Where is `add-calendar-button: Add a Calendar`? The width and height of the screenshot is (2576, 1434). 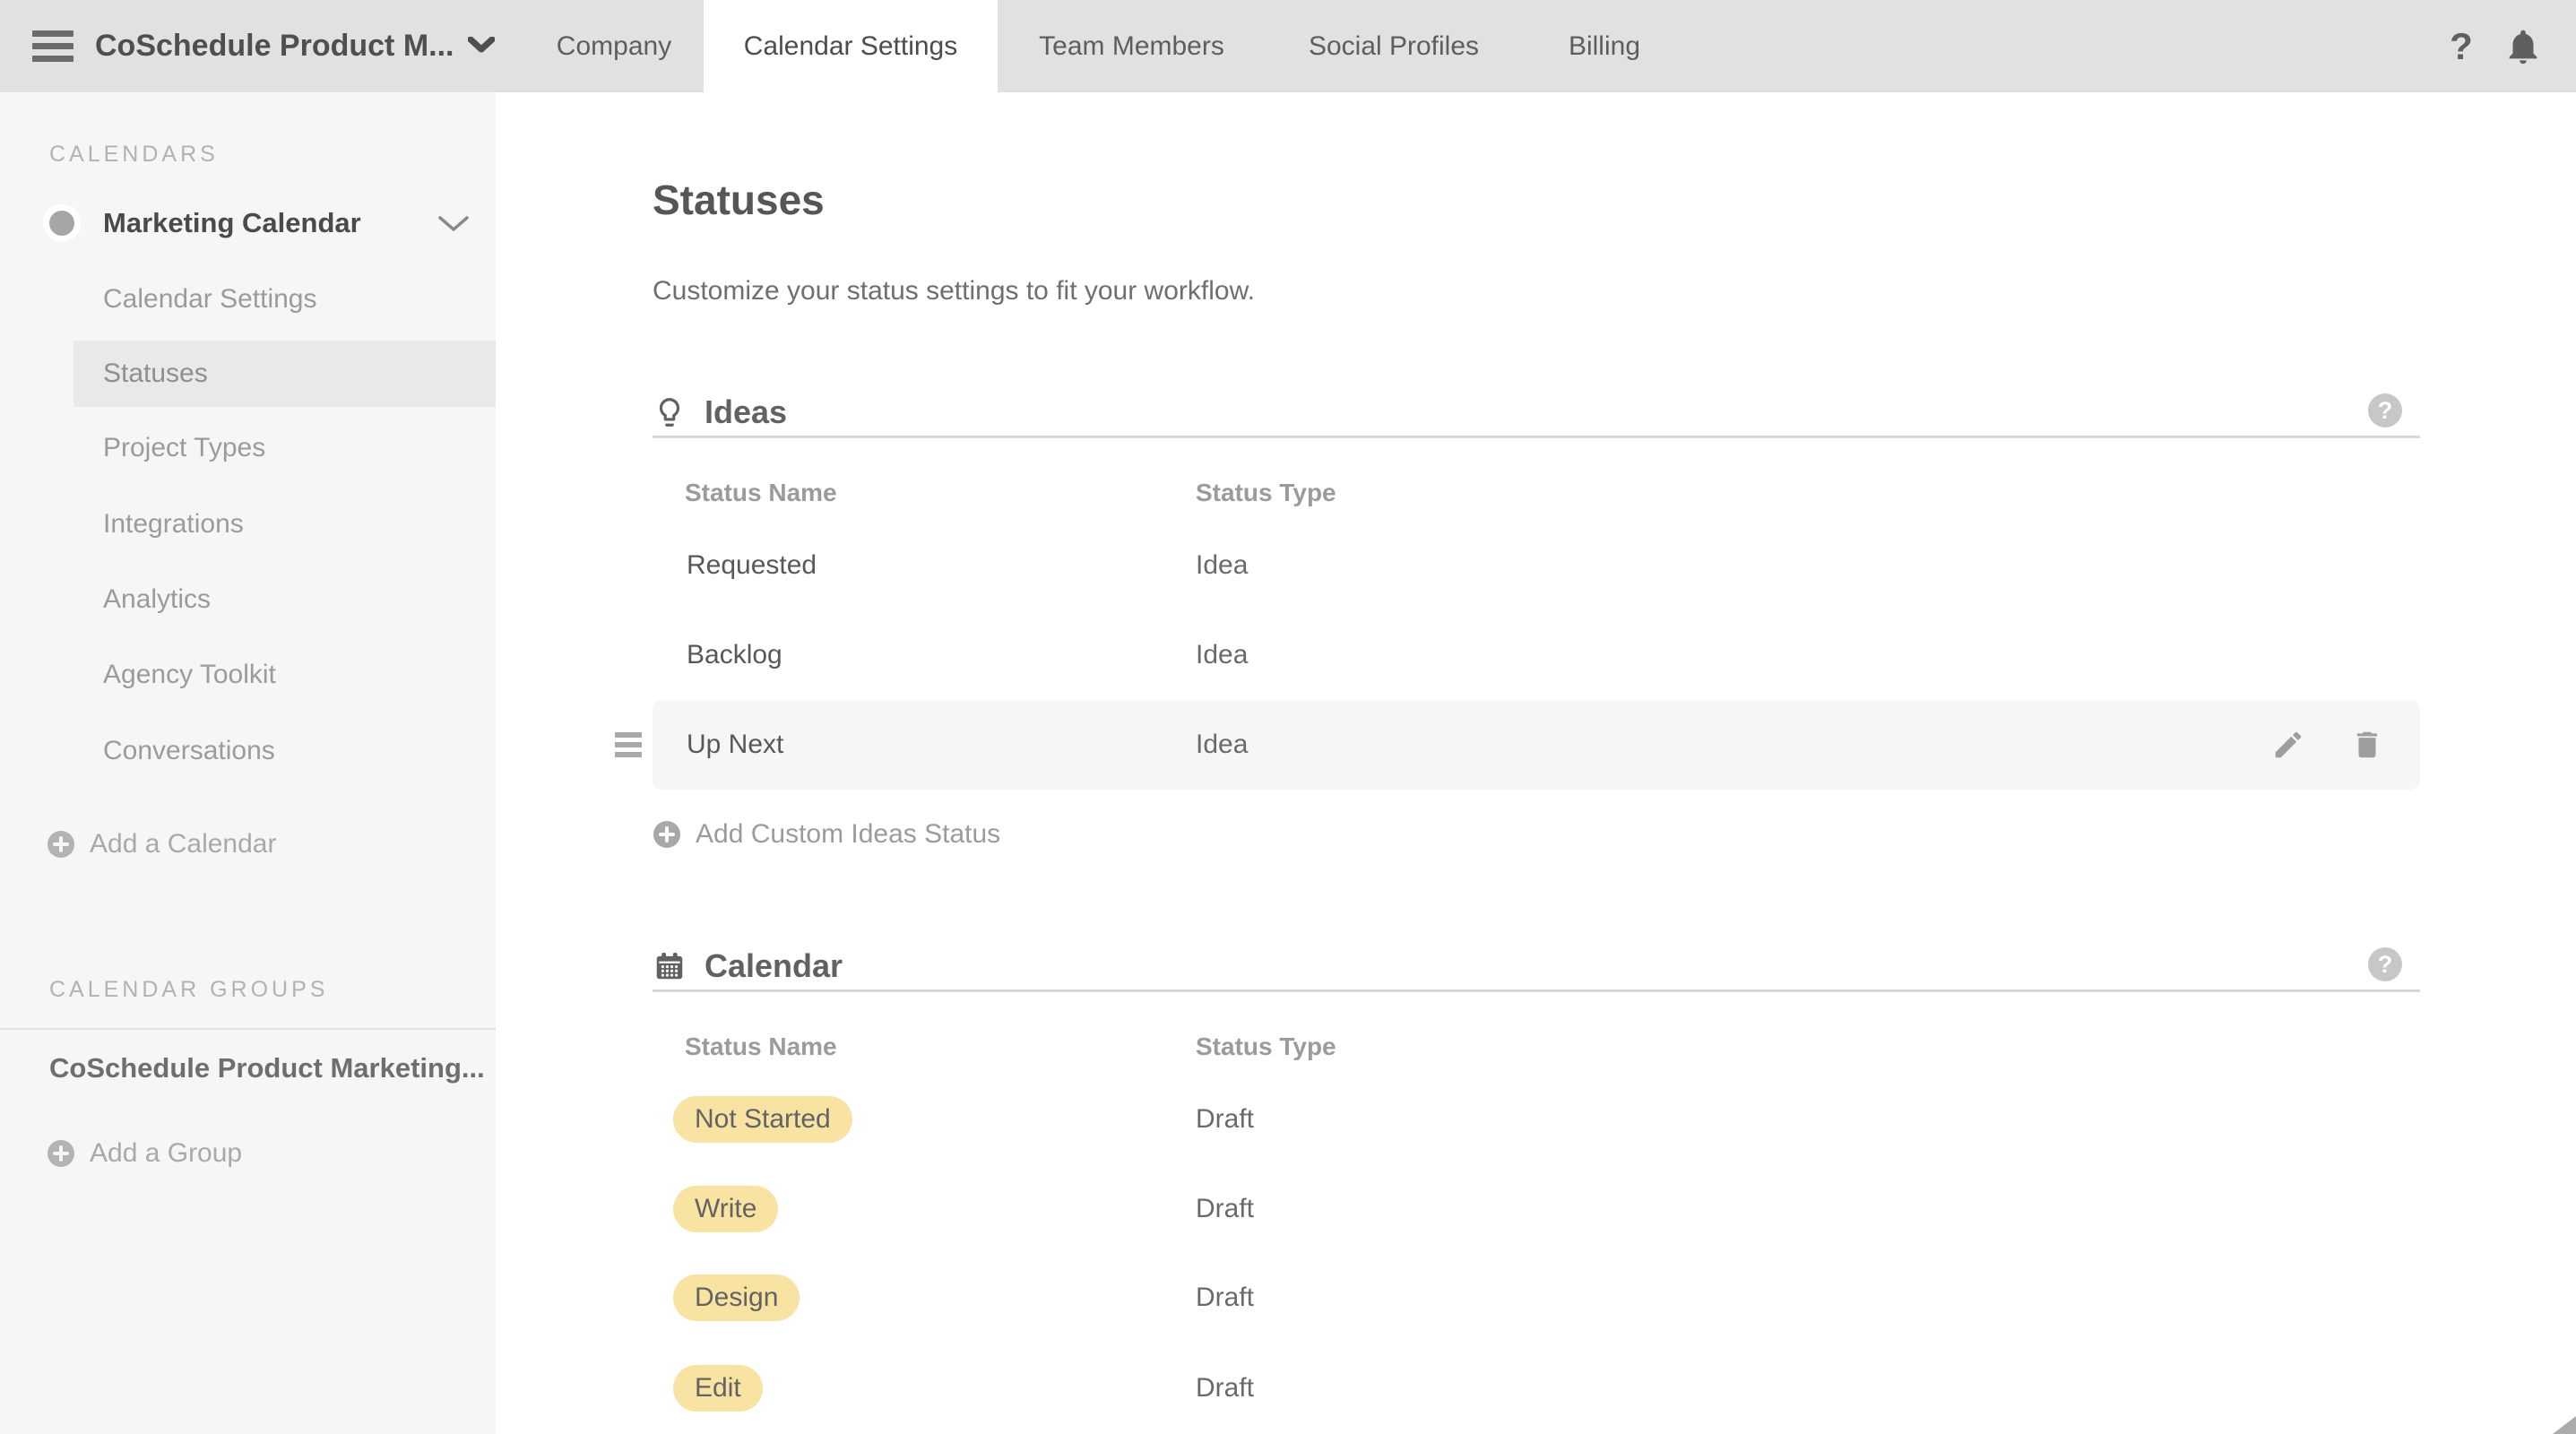
add-calendar-button: Add a Calendar is located at coordinates (161, 844).